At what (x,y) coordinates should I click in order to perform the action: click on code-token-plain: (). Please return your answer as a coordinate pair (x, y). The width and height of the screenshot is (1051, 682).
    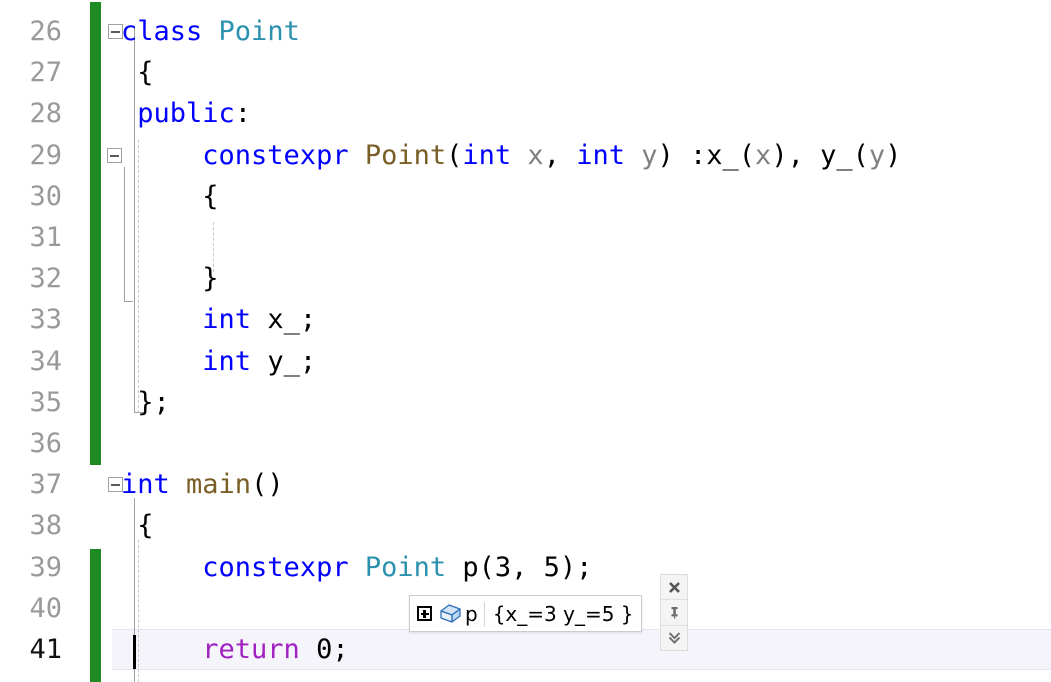
    Looking at the image, I should click on (267, 485).